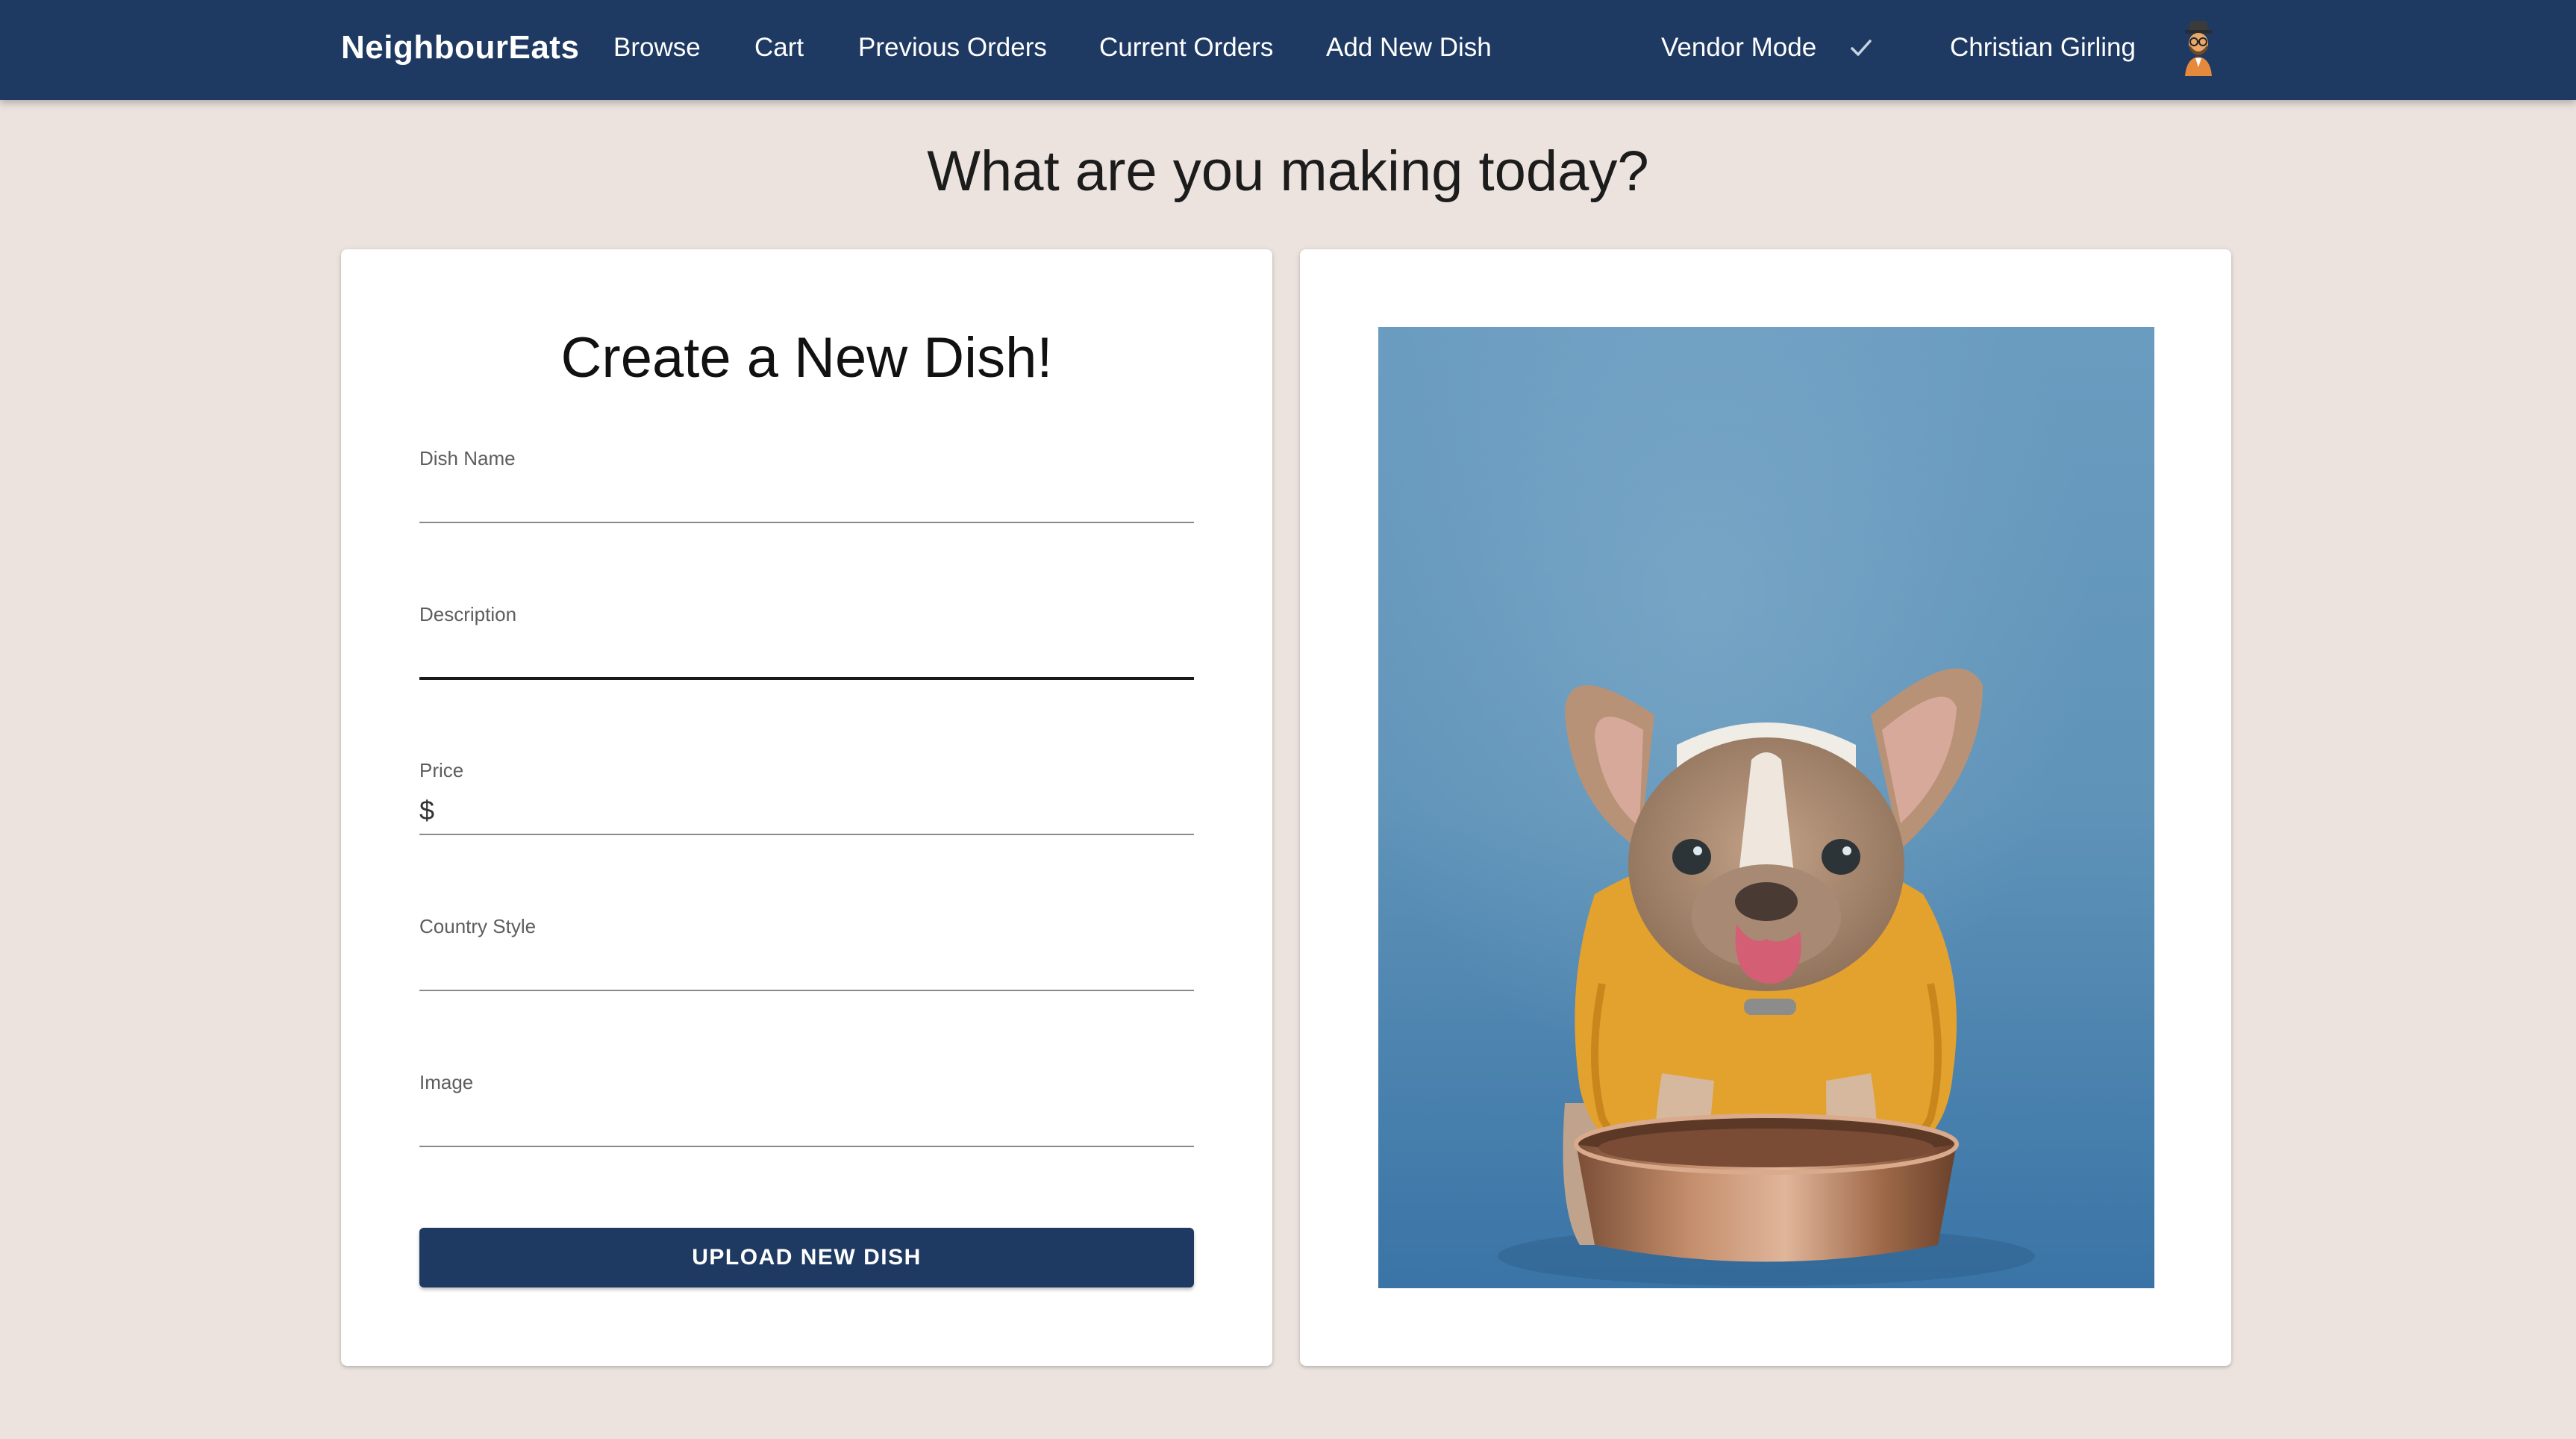 The height and width of the screenshot is (1439, 2576). What do you see at coordinates (819, 810) in the screenshot?
I see `price-input` at bounding box center [819, 810].